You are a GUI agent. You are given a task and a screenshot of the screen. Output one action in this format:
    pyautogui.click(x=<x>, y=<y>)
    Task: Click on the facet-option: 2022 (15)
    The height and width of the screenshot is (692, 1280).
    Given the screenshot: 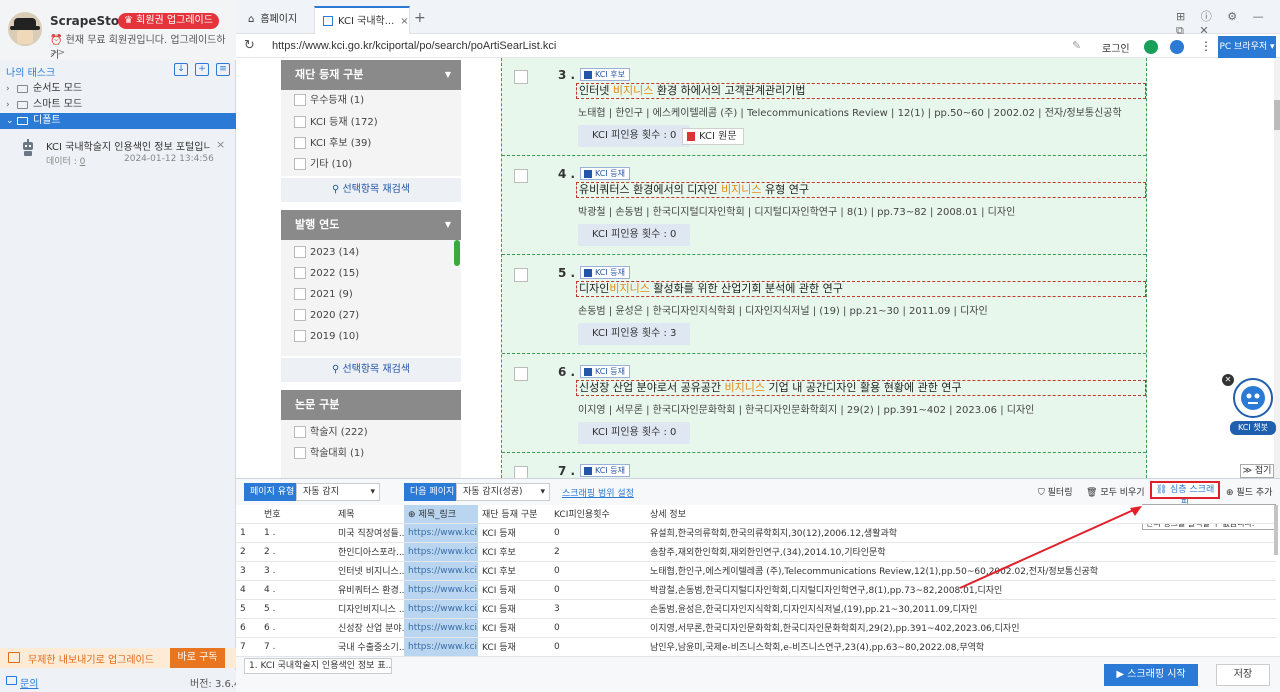 What is the action you would take?
    pyautogui.click(x=326, y=275)
    